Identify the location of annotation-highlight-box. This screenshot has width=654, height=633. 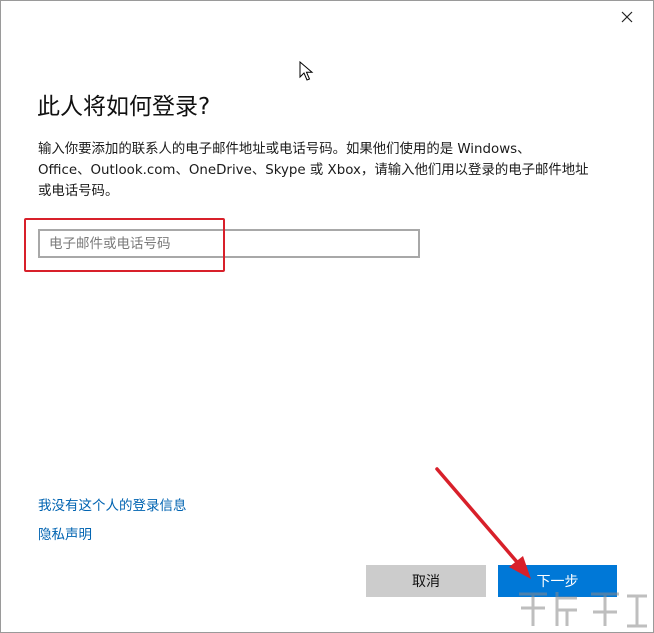
(124, 245).